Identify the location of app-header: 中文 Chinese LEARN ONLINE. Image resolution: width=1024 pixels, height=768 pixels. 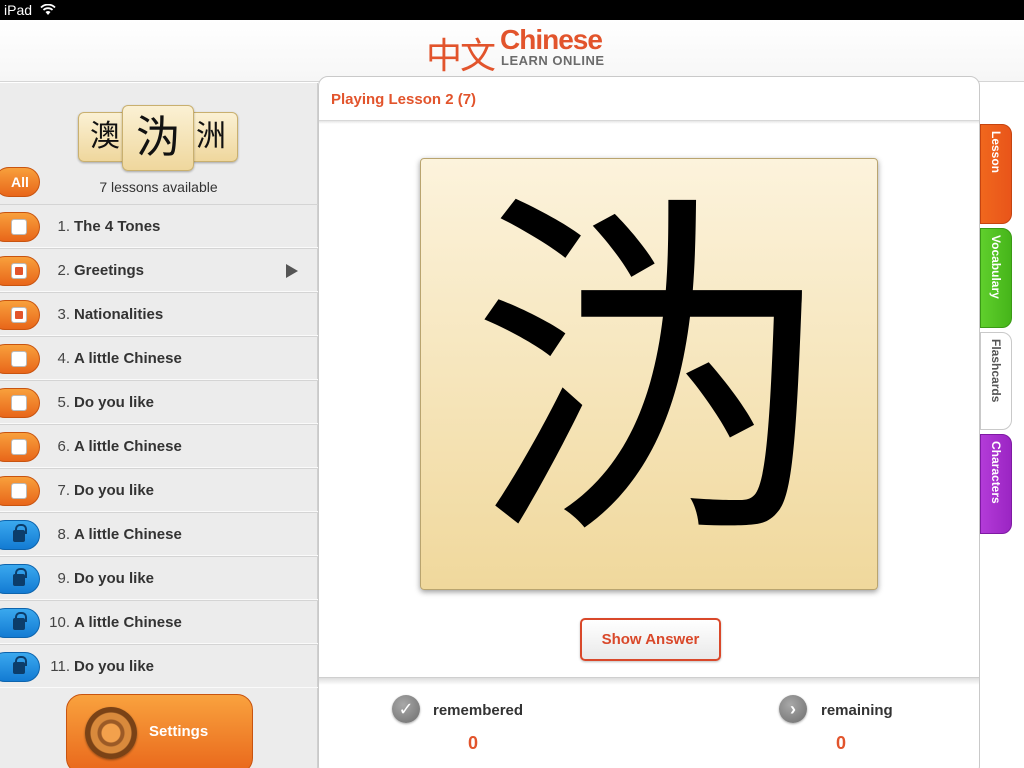
(512, 51).